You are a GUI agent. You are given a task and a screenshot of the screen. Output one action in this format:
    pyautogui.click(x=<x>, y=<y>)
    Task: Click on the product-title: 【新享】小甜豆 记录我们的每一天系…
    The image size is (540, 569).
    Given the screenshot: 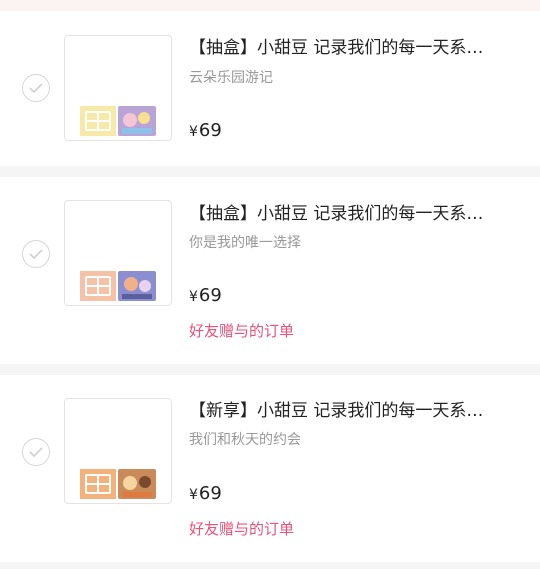 What is the action you would take?
    pyautogui.click(x=359, y=411)
    